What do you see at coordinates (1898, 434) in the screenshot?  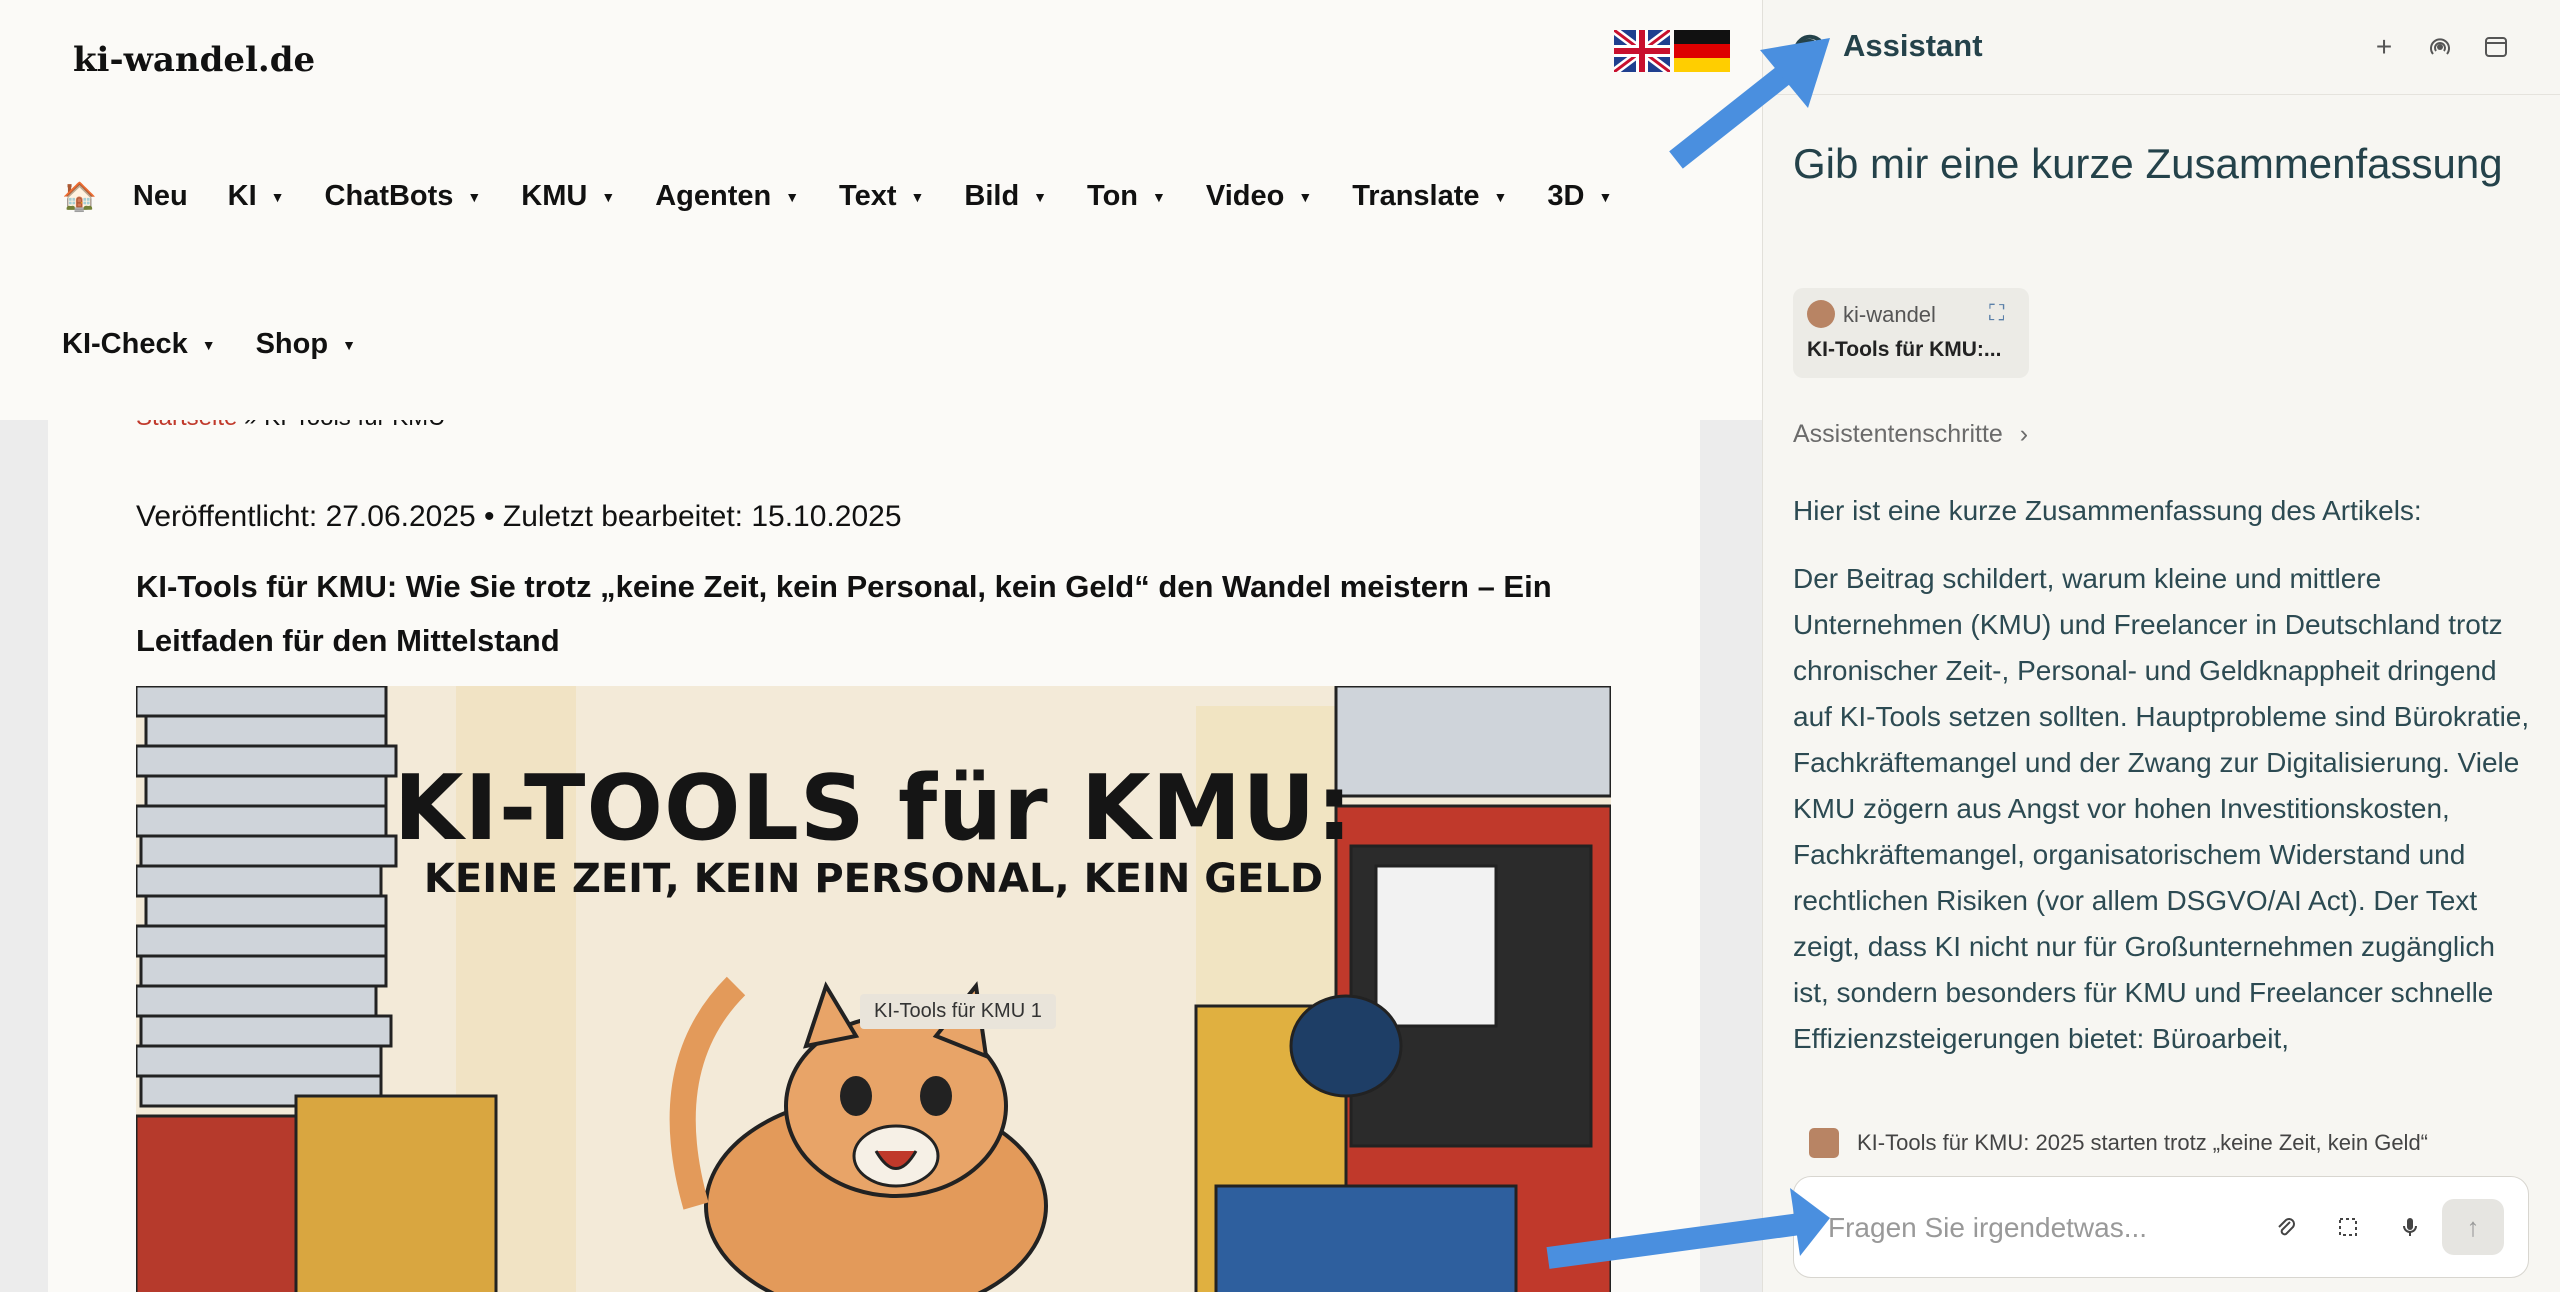 I see `steps-label: Assistentenschritte` at bounding box center [1898, 434].